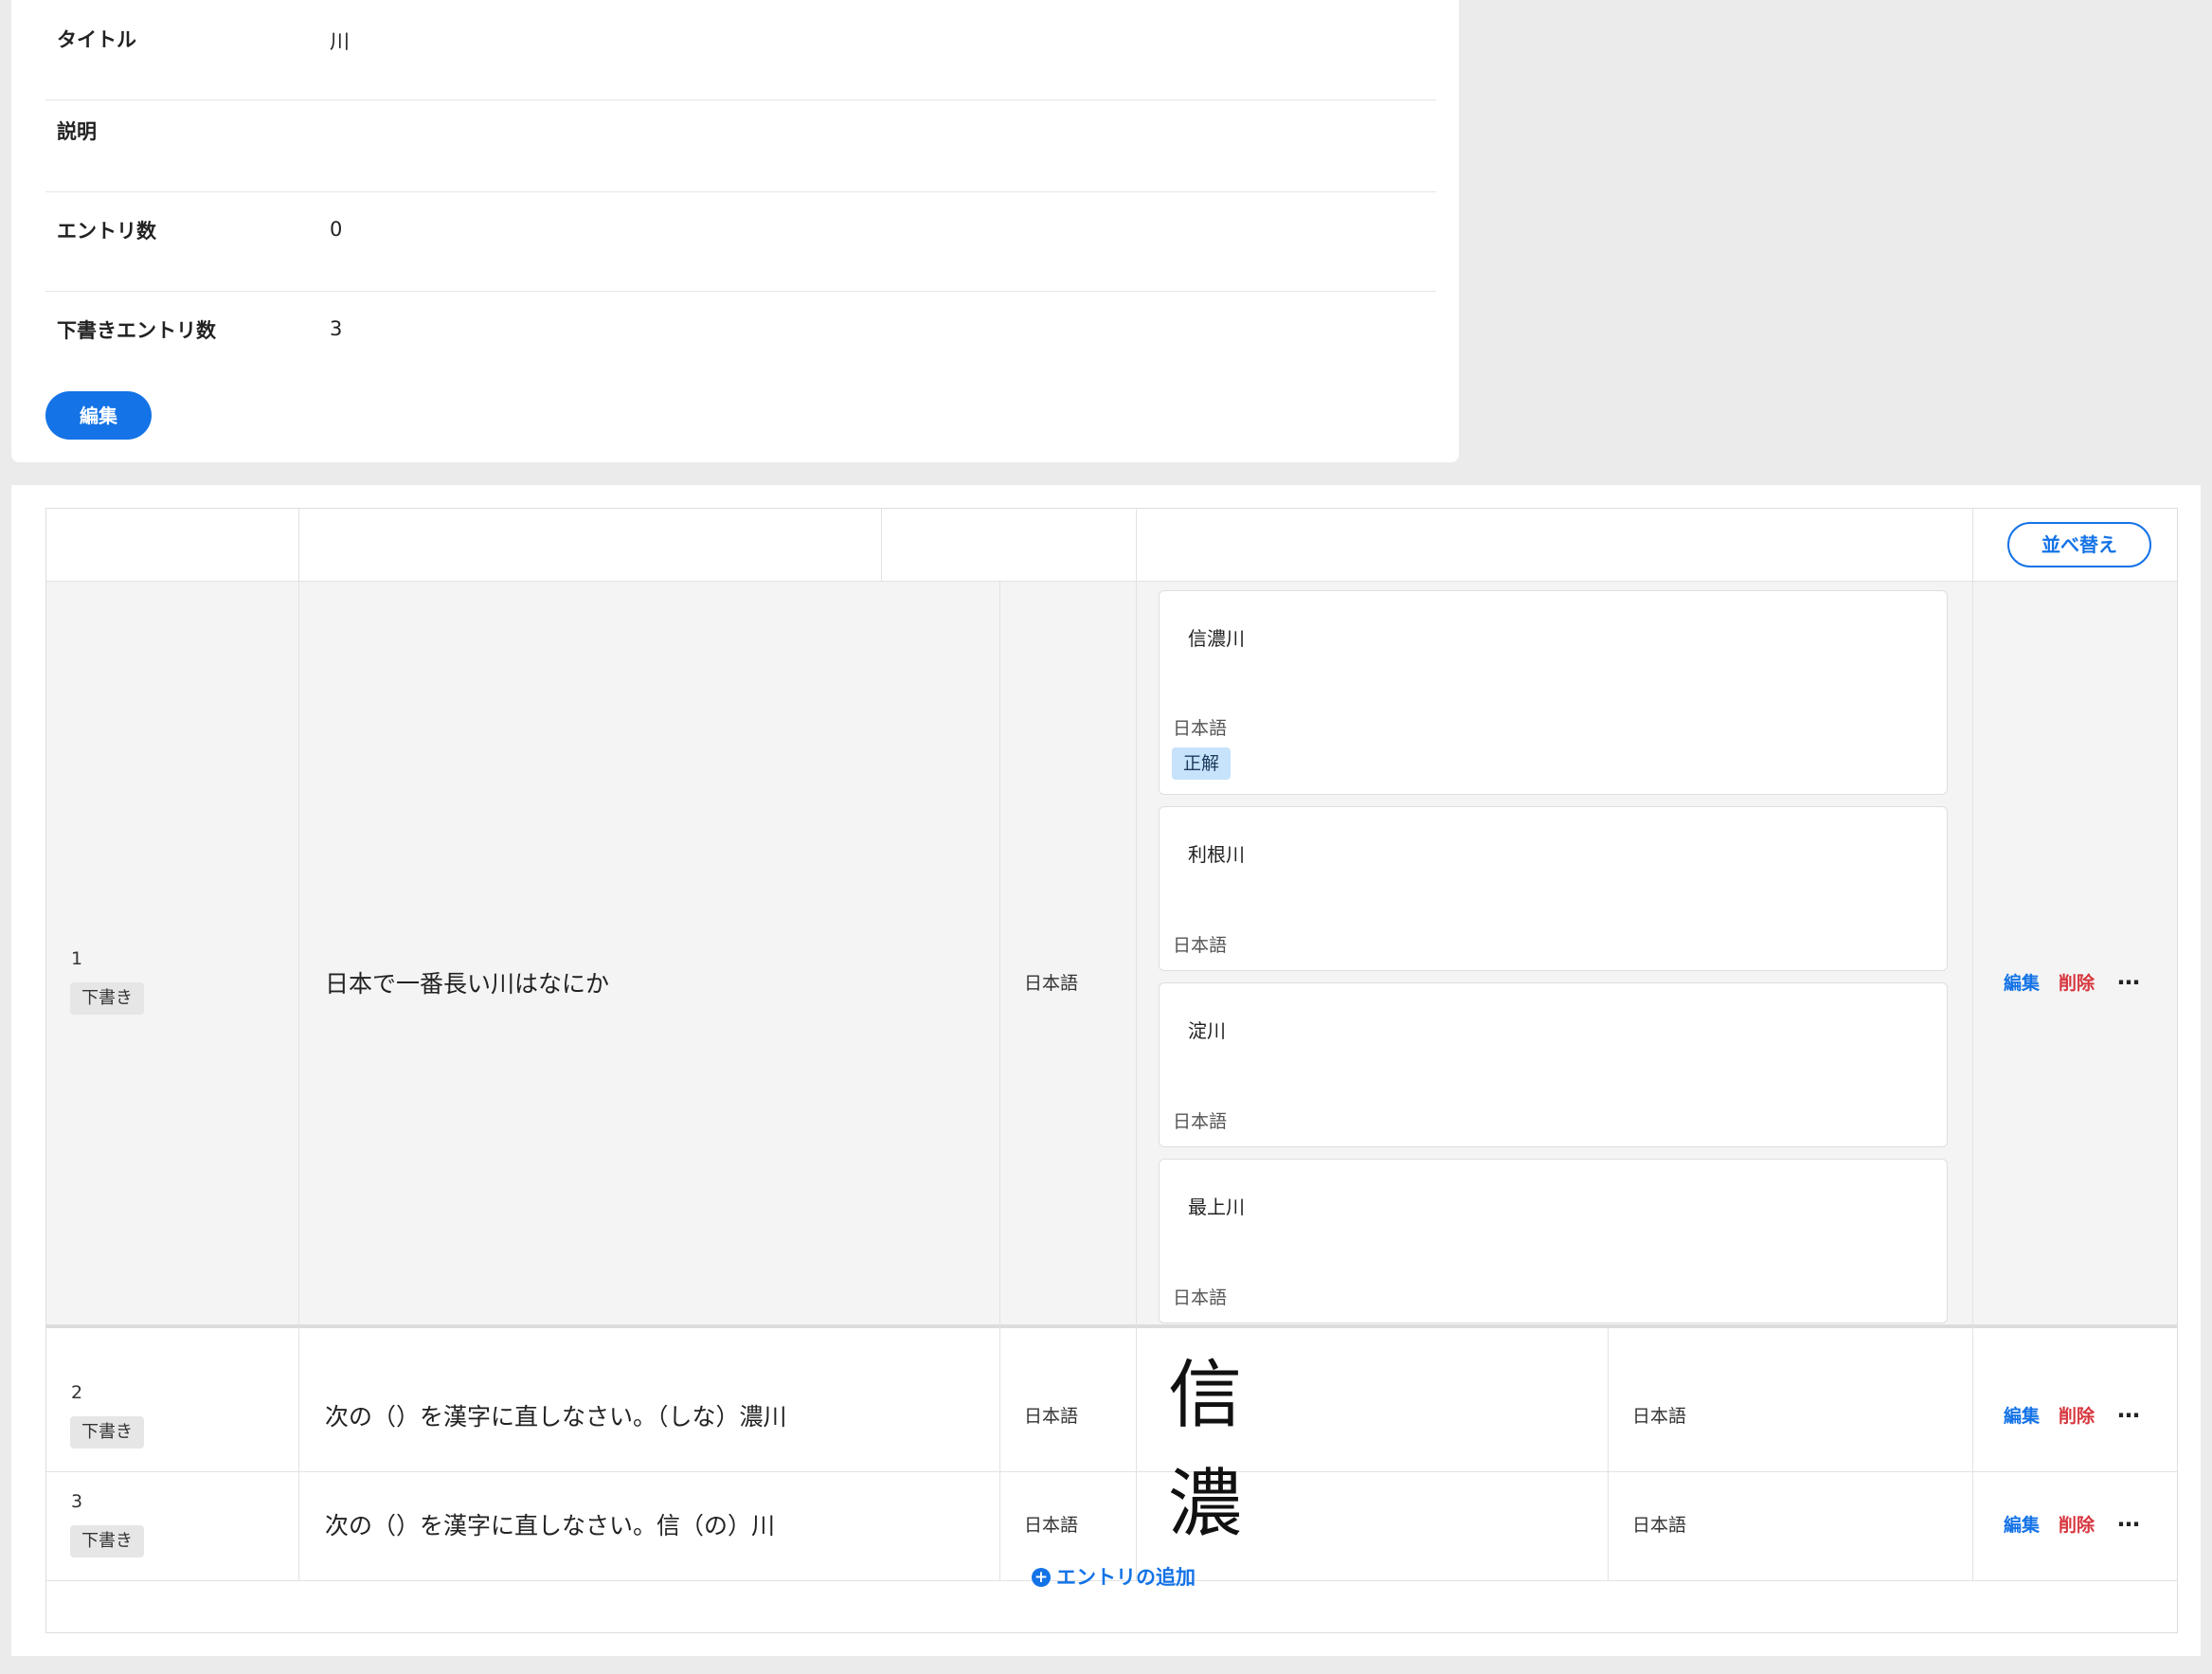 Image resolution: width=2212 pixels, height=1674 pixels. I want to click on answer-card: 淀川 日本語, so click(1554, 1064).